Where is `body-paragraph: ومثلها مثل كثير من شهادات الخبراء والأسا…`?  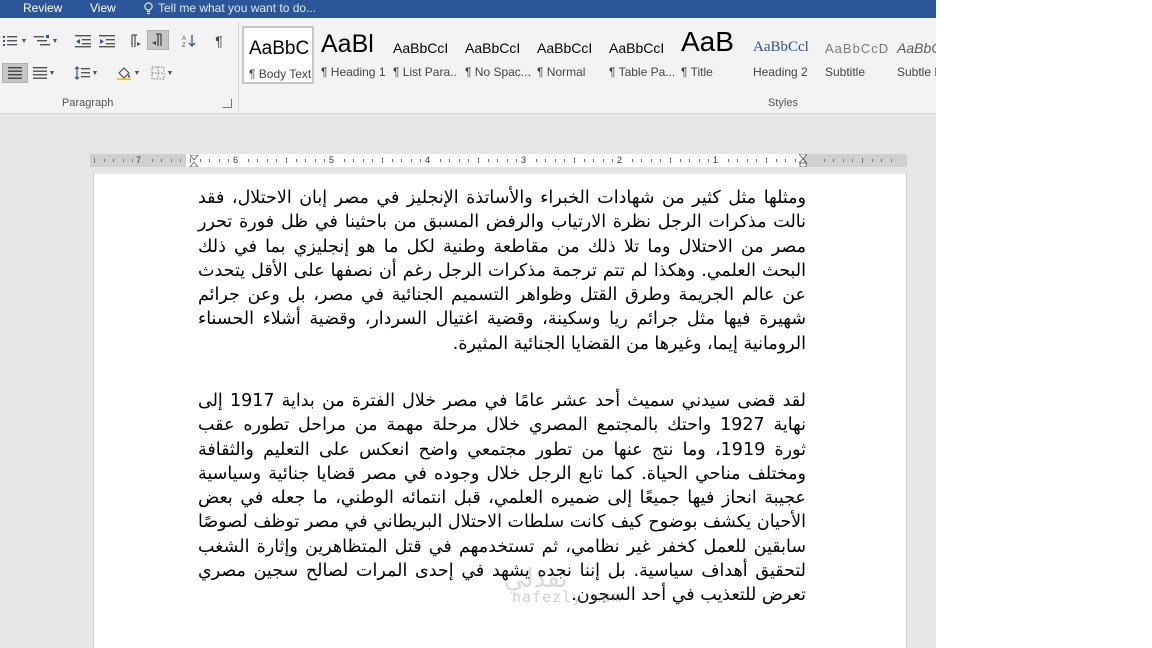
body-paragraph: ومثلها مثل كثير من شهادات الخبراء والأسا… is located at coordinates (502, 271).